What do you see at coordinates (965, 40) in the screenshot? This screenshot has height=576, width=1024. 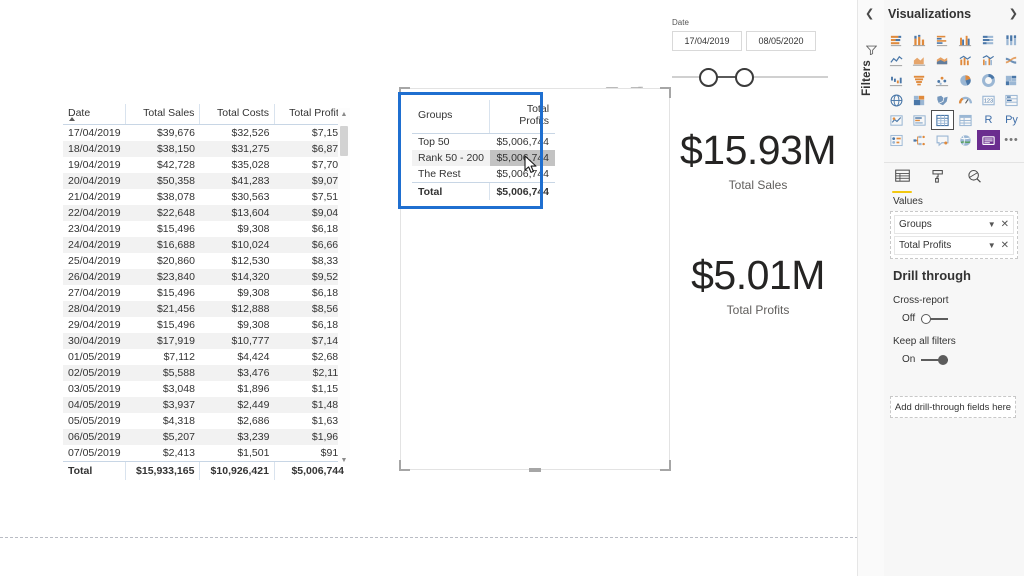 I see `clustered-column-chart-icon` at bounding box center [965, 40].